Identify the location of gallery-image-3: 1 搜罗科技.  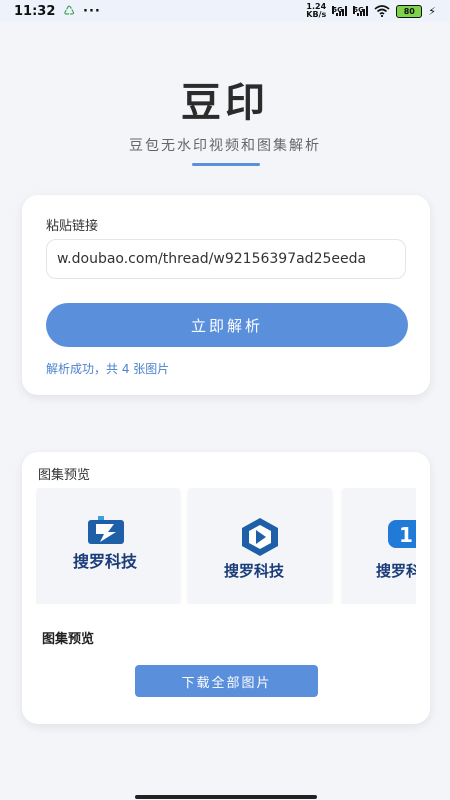
(379, 546).